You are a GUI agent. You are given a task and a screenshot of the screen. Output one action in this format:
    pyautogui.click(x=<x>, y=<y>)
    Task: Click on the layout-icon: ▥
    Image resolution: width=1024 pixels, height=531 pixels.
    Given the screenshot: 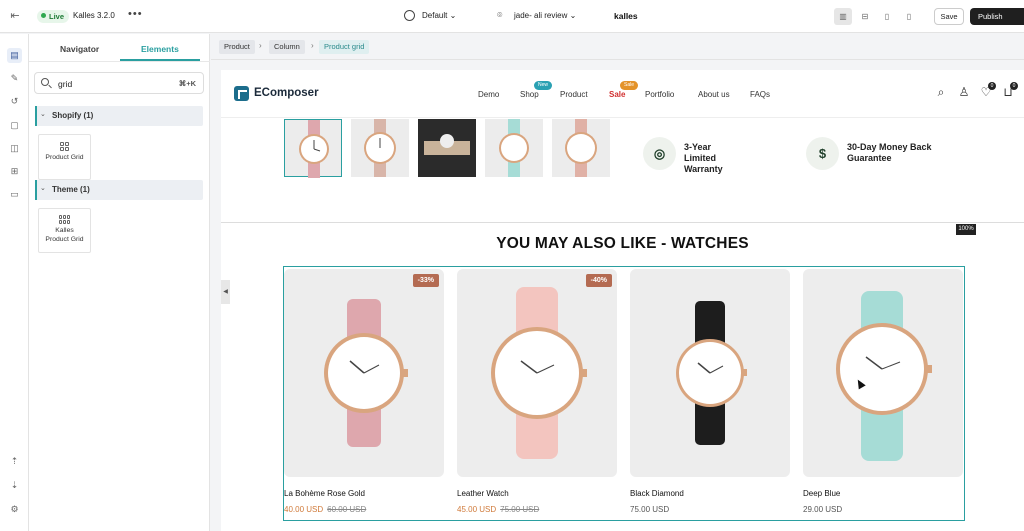 What is the action you would take?
    pyautogui.click(x=843, y=16)
    